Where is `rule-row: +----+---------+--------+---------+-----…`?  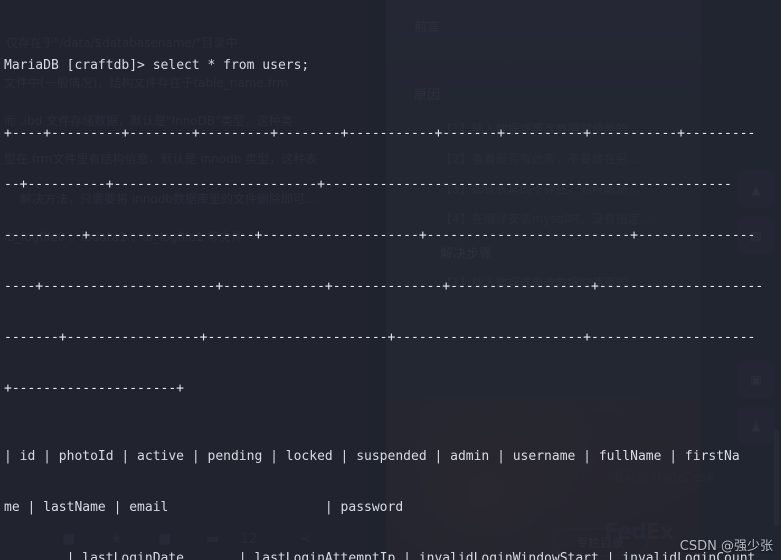
rule-row: +----+---------+--------+---------+-----… is located at coordinates (380, 133).